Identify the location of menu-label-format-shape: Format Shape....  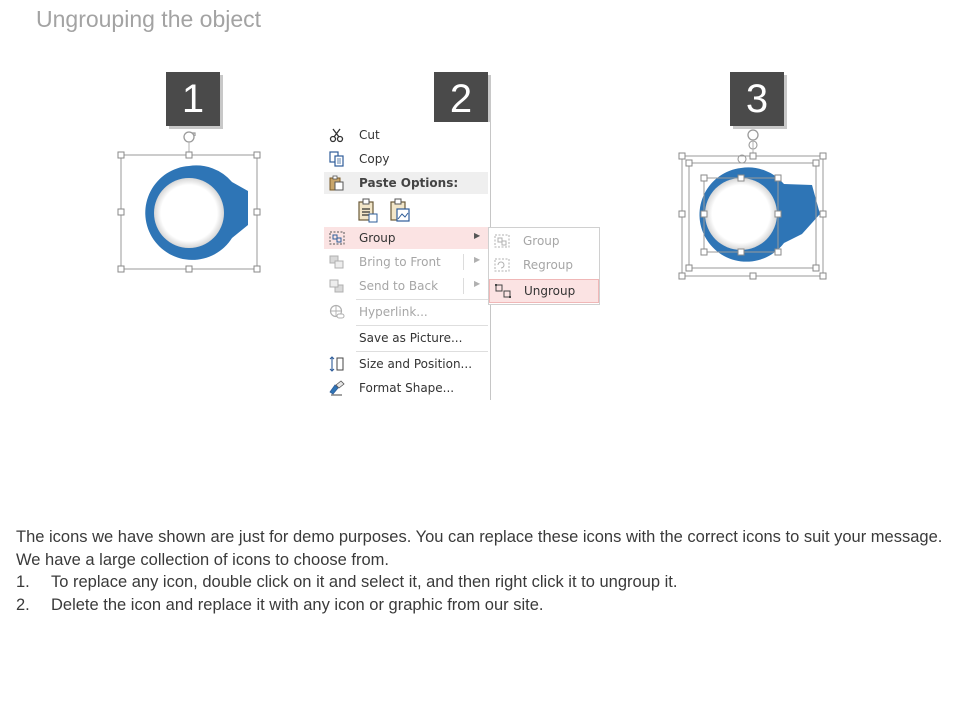
(407, 388).